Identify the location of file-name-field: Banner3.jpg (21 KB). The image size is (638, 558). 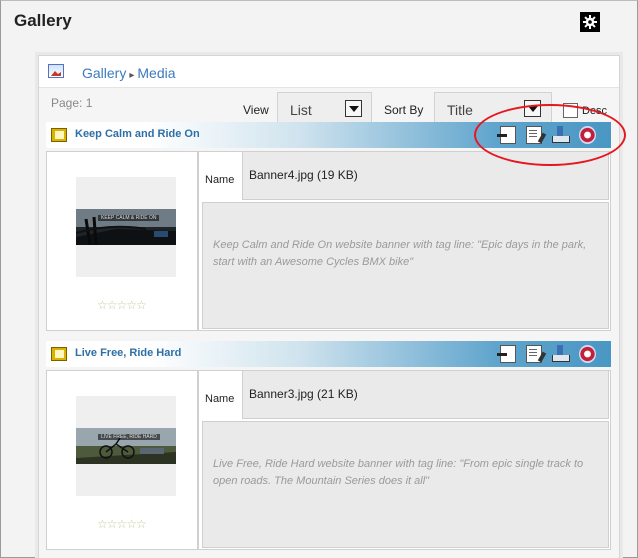
(425, 395).